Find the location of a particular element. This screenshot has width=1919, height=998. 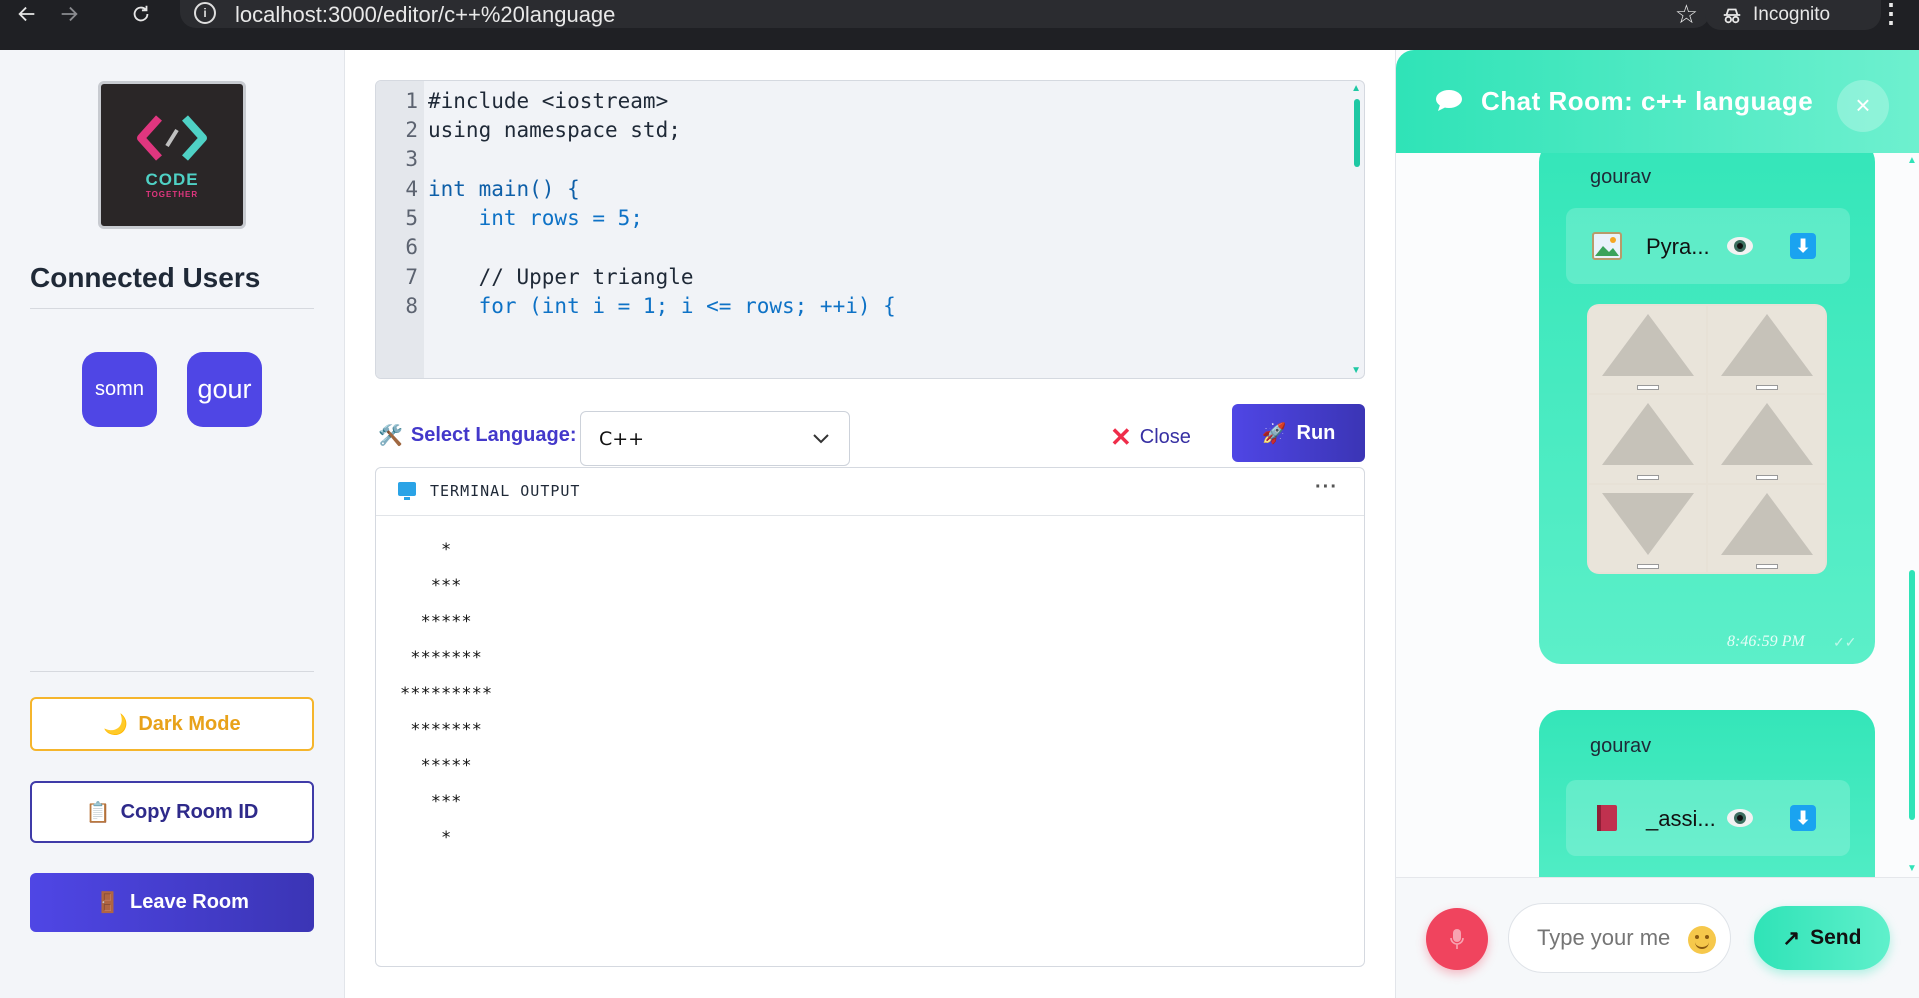

emoji-icon is located at coordinates (1702, 940).